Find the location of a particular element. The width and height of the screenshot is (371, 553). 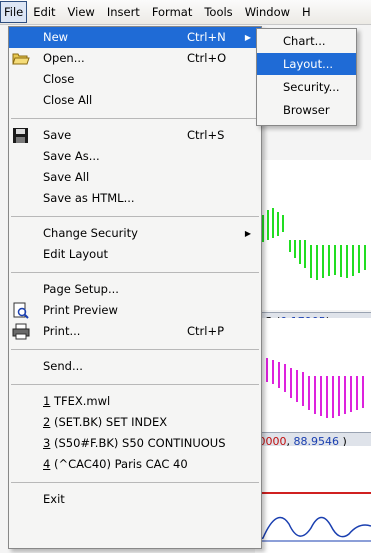

menu-edit: Edit is located at coordinates (44, 12).